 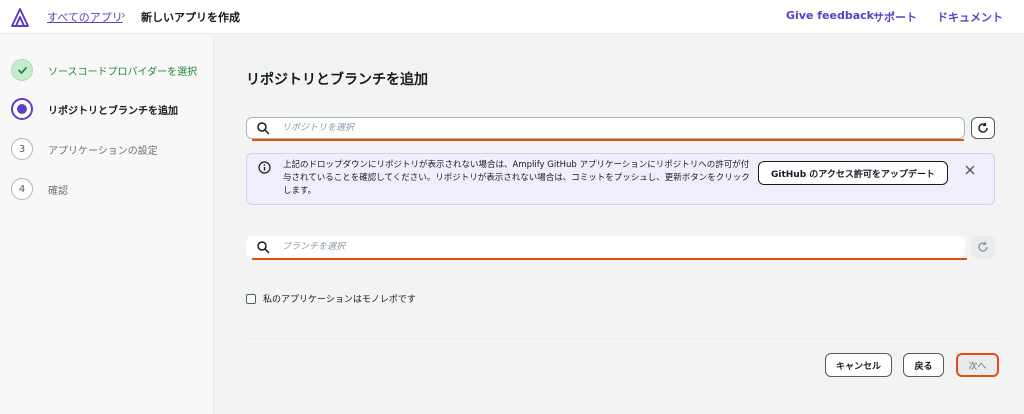 I want to click on refresh-branches-button, so click(x=983, y=247).